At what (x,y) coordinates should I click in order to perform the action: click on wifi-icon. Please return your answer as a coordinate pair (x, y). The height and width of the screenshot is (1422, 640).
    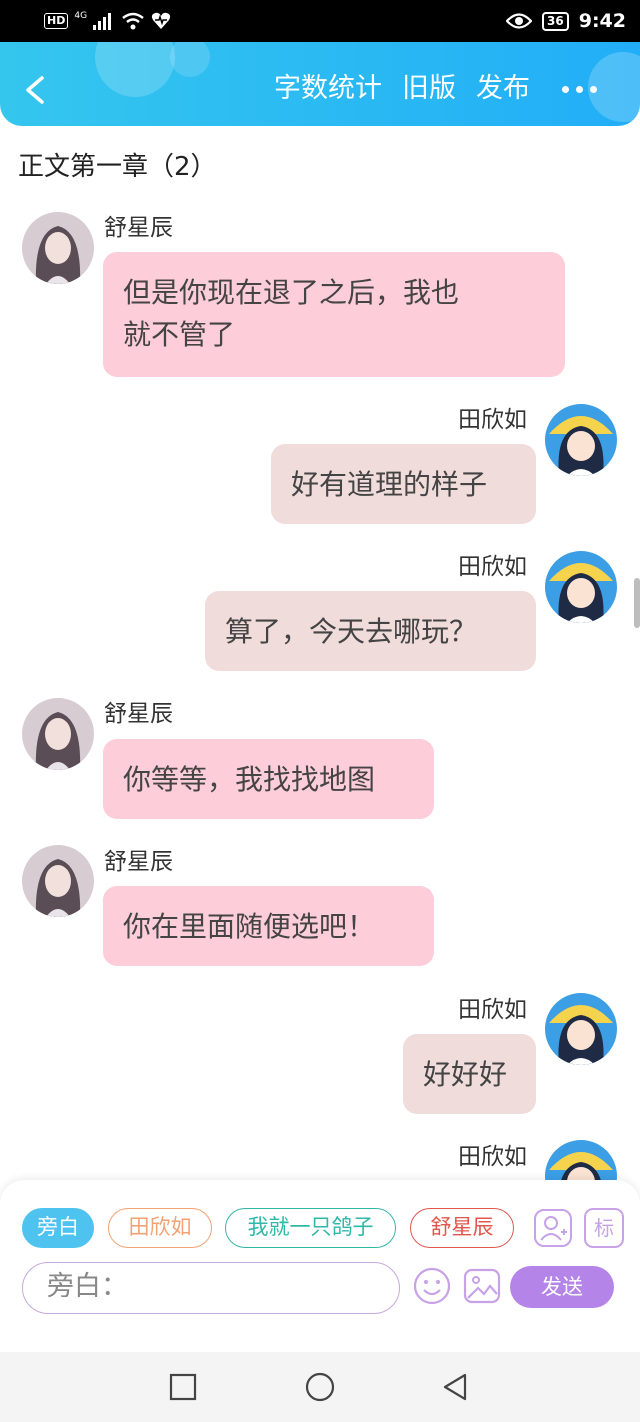
    Looking at the image, I should click on (133, 21).